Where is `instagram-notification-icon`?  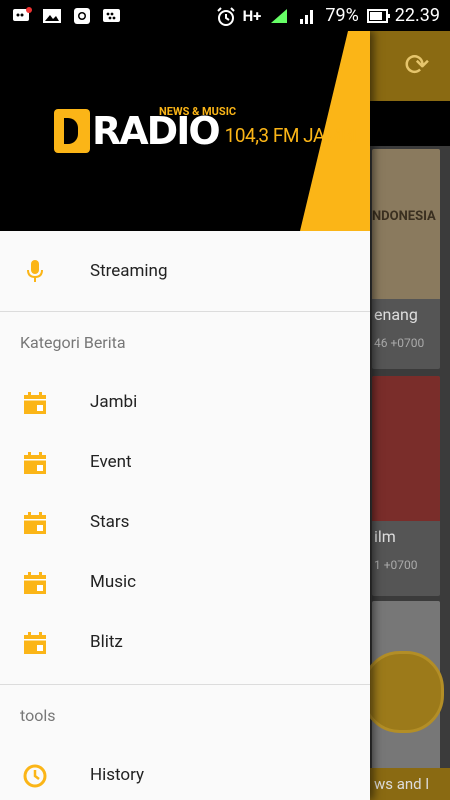 instagram-notification-icon is located at coordinates (82, 16).